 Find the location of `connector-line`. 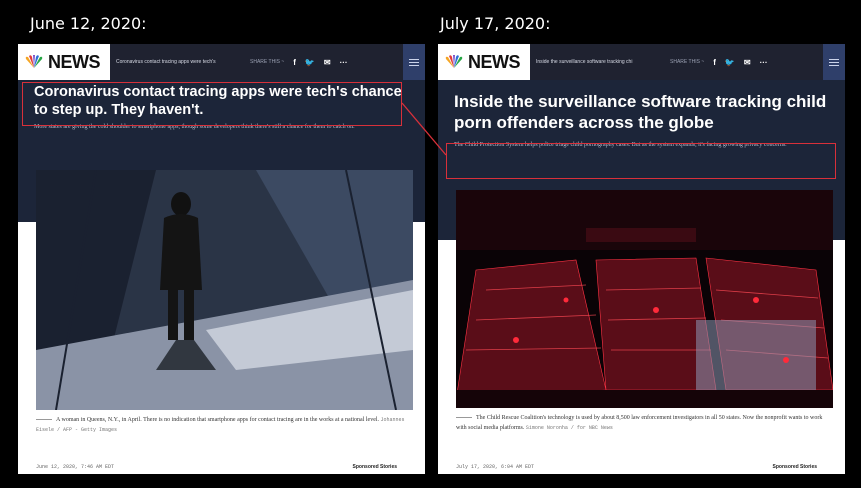

connector-line is located at coordinates (424, 129).